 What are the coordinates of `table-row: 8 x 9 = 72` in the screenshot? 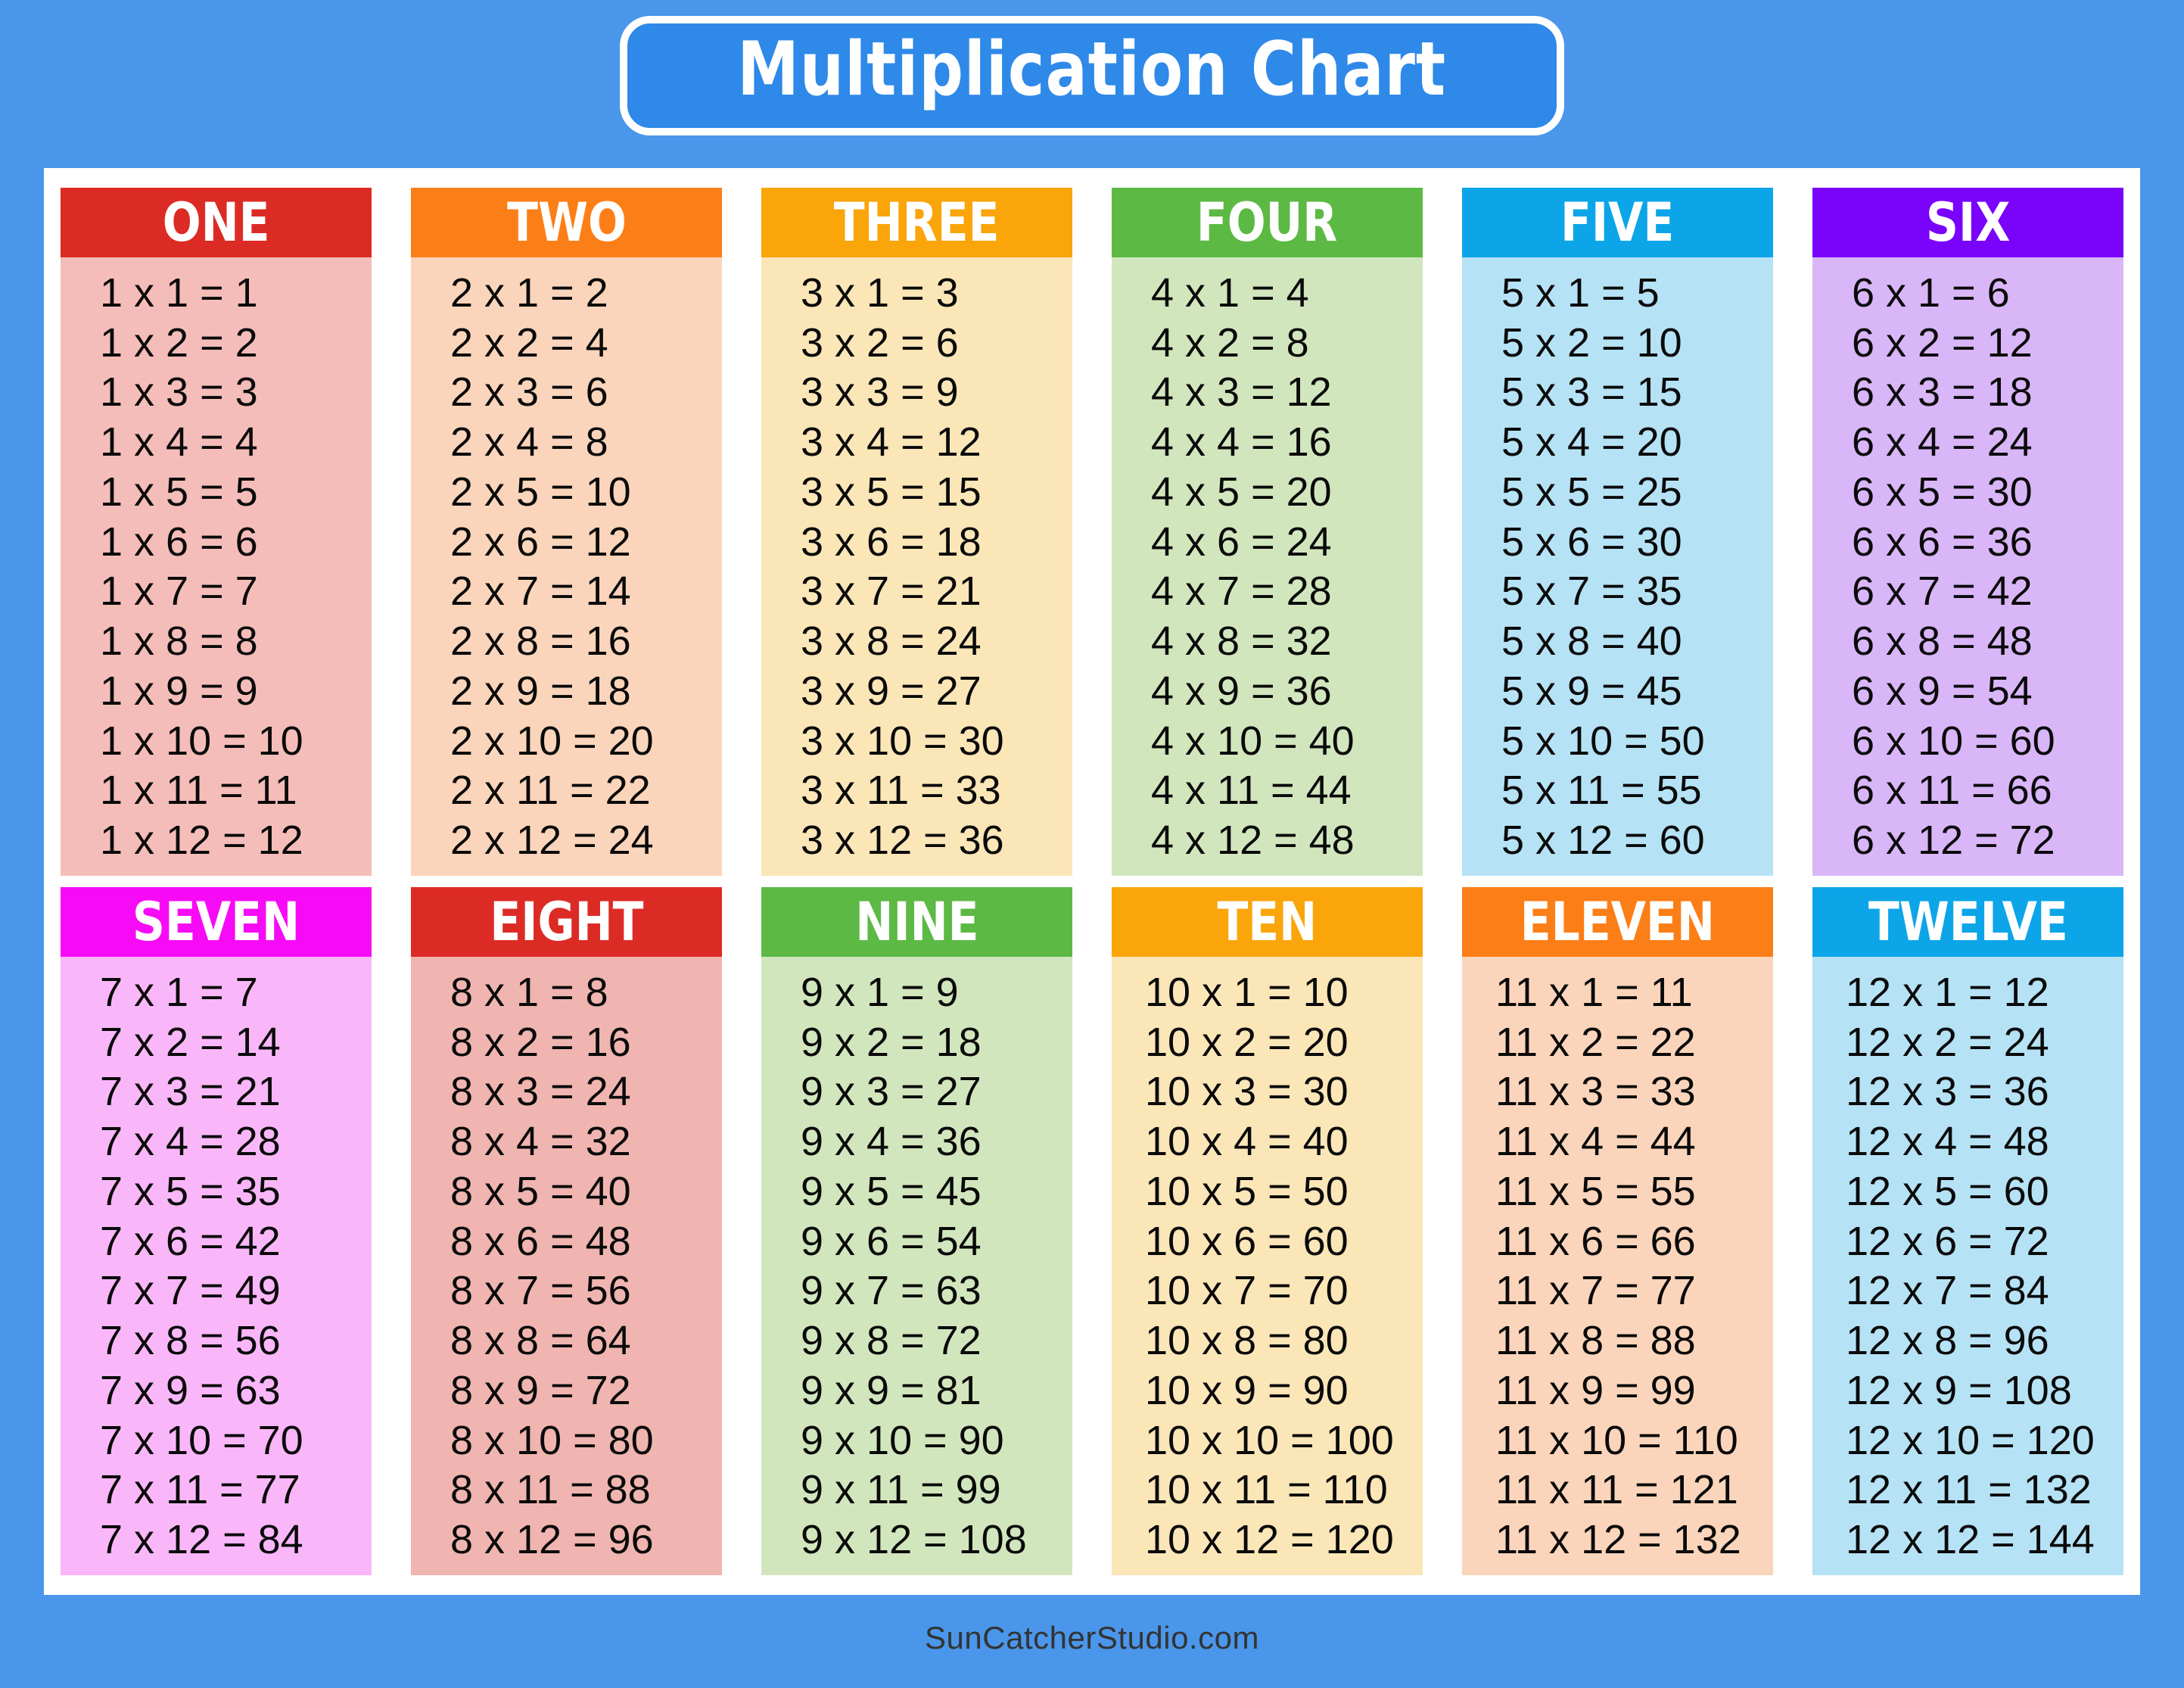 It's located at (540, 1390).